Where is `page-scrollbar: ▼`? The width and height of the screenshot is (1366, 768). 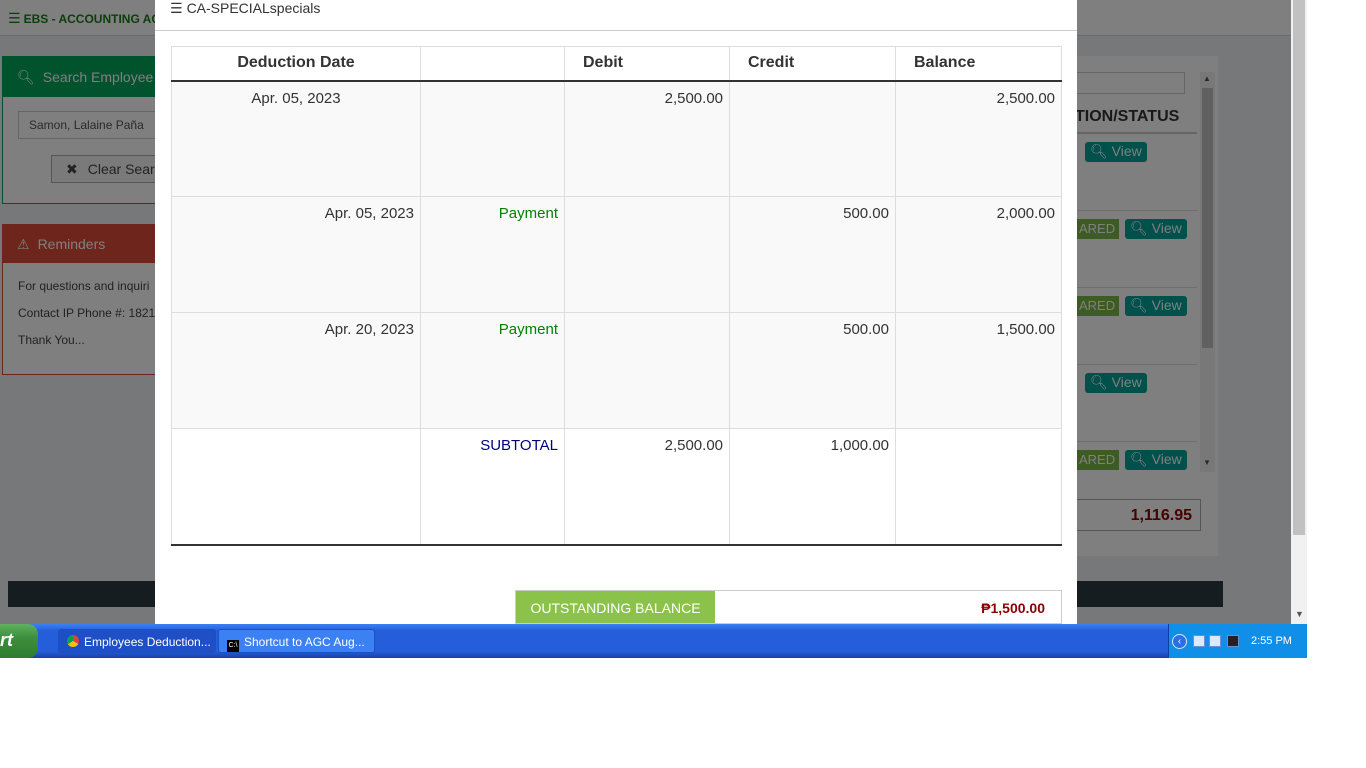
page-scrollbar: ▼ is located at coordinates (1299, 312).